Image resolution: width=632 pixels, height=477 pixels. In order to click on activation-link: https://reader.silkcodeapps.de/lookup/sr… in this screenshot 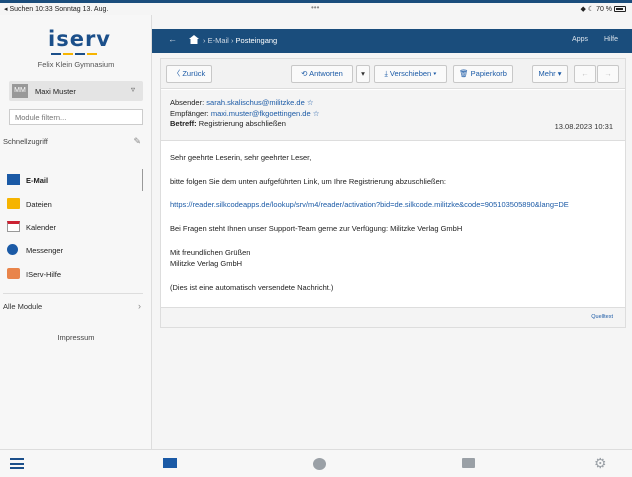, I will do `click(369, 204)`.